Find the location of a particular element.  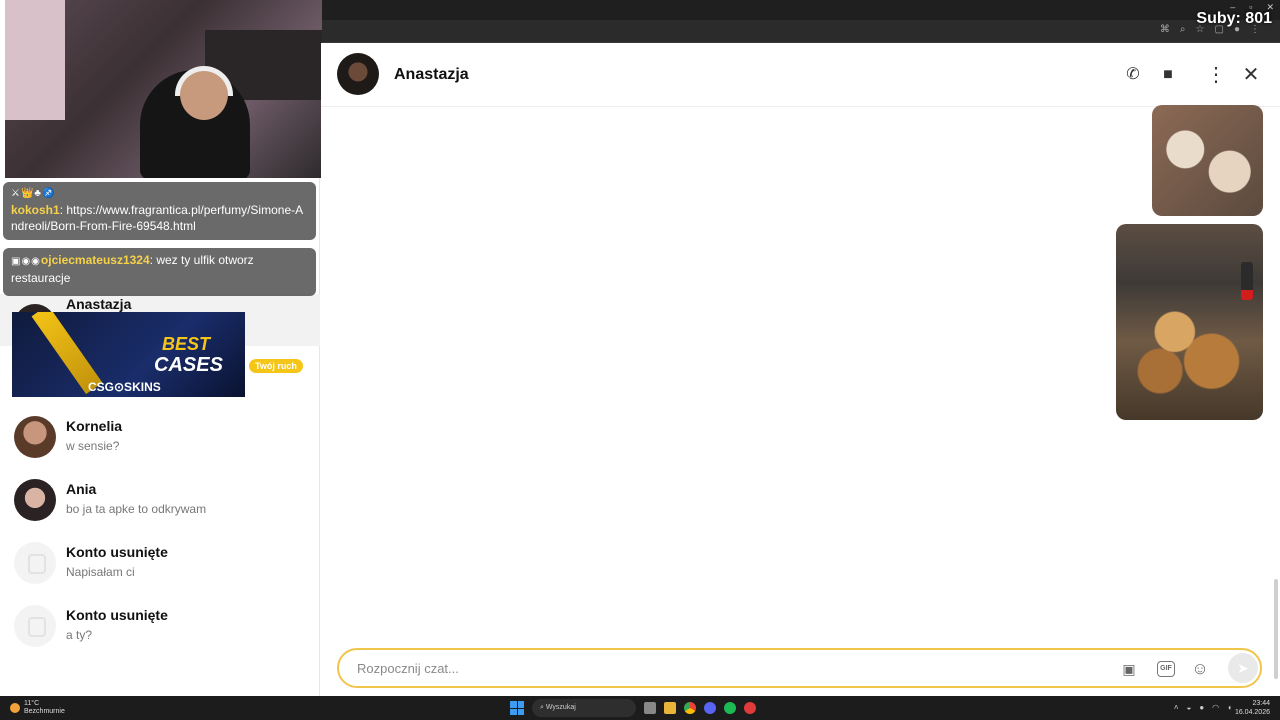

wifi-icon: ◠ is located at coordinates (1215, 707).